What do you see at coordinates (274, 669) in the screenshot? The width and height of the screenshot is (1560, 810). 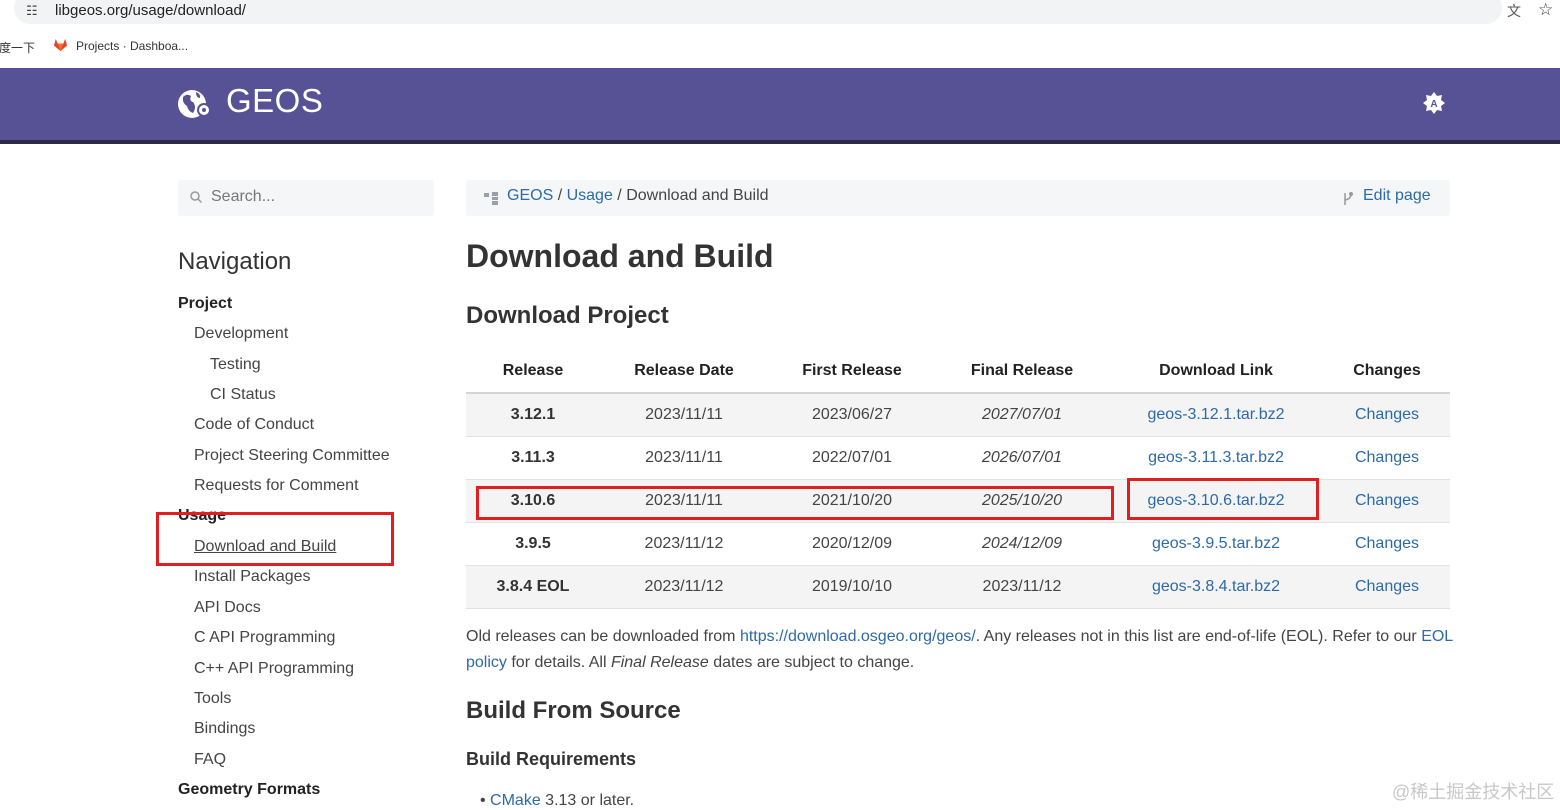 I see `nav-item-cpp-api: C++ API Programming` at bounding box center [274, 669].